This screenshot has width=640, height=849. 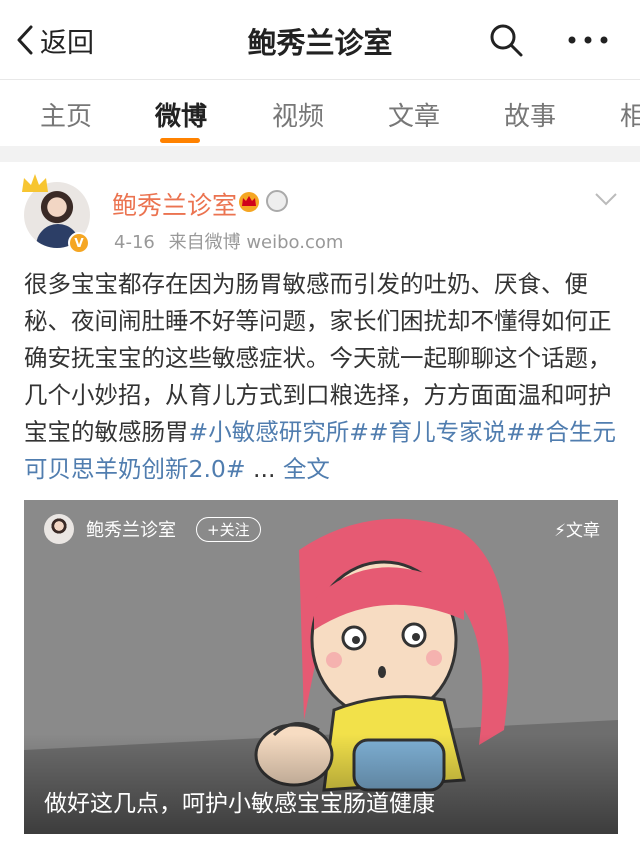 I want to click on card-avatar, so click(x=59, y=529).